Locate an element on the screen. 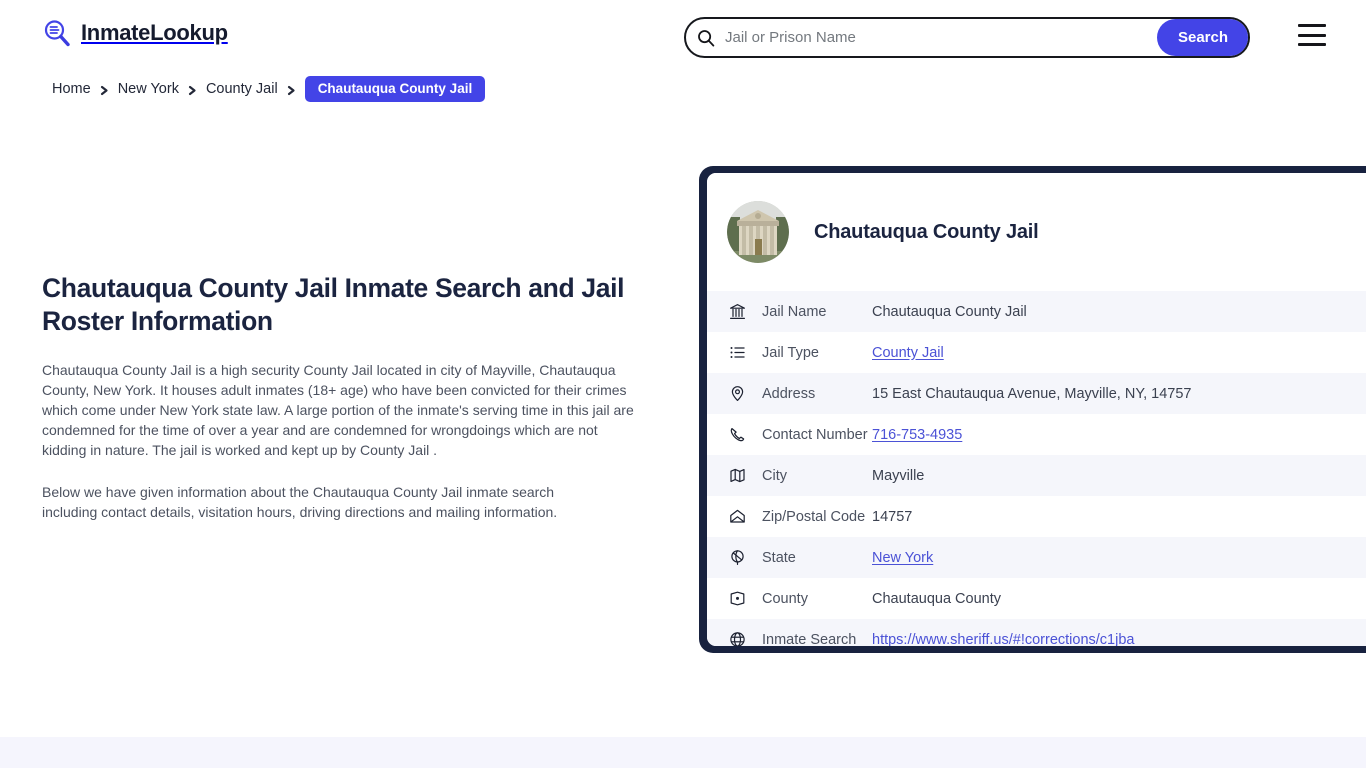 Image resolution: width=1366 pixels, height=768 pixels. jail-card-header: Chautauqua County Jail is located at coordinates (1036, 232).